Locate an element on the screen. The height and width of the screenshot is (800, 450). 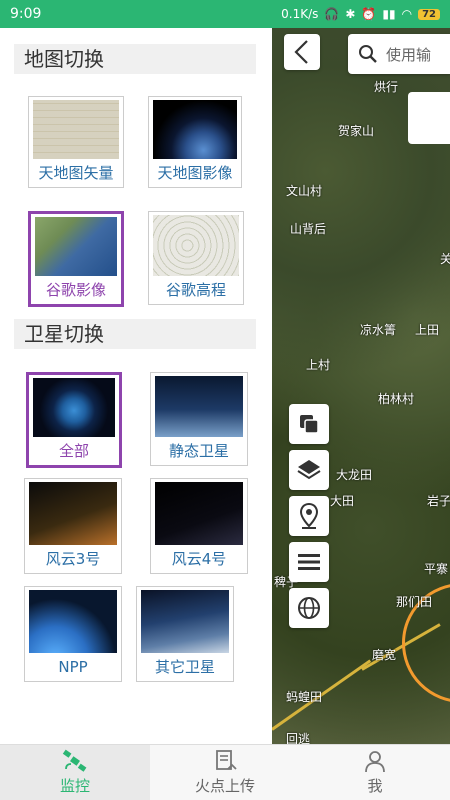
bottom-nav: 监控 火点上传 我 is located at coordinates (225, 772).